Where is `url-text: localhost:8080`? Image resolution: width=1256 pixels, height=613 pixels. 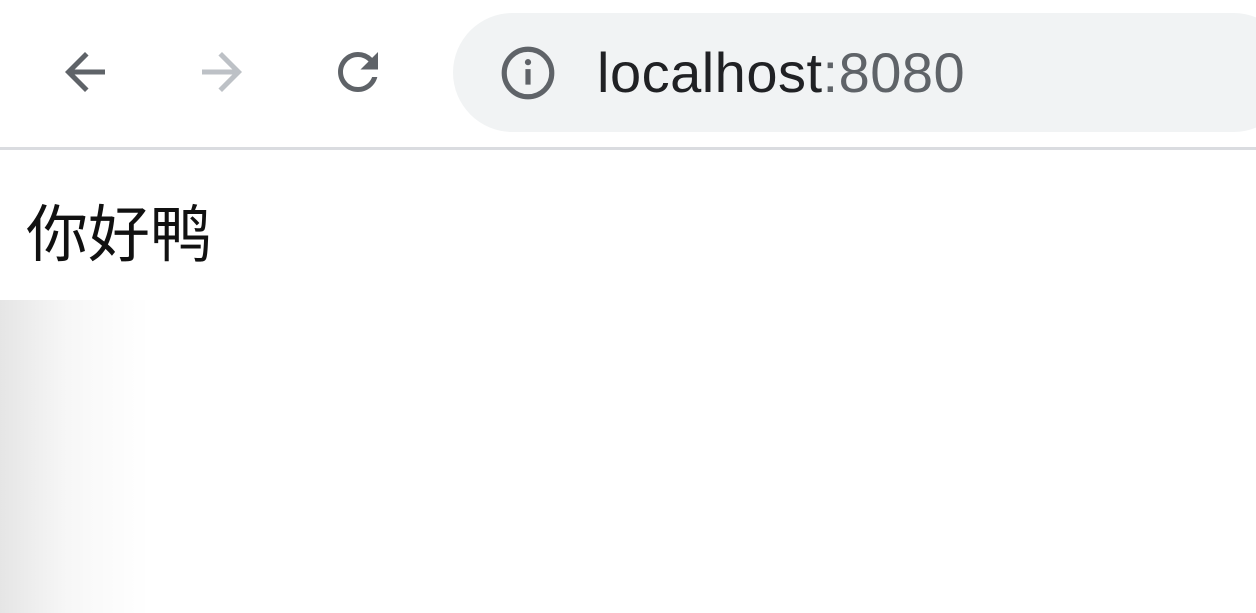 url-text: localhost:8080 is located at coordinates (781, 73).